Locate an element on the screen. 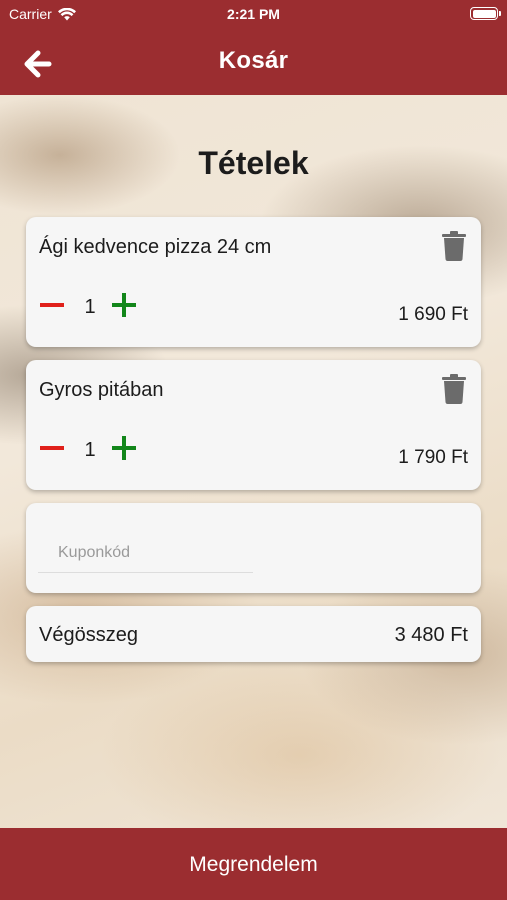 The image size is (507, 900). item-price: 1 690 Ft is located at coordinates (433, 314).